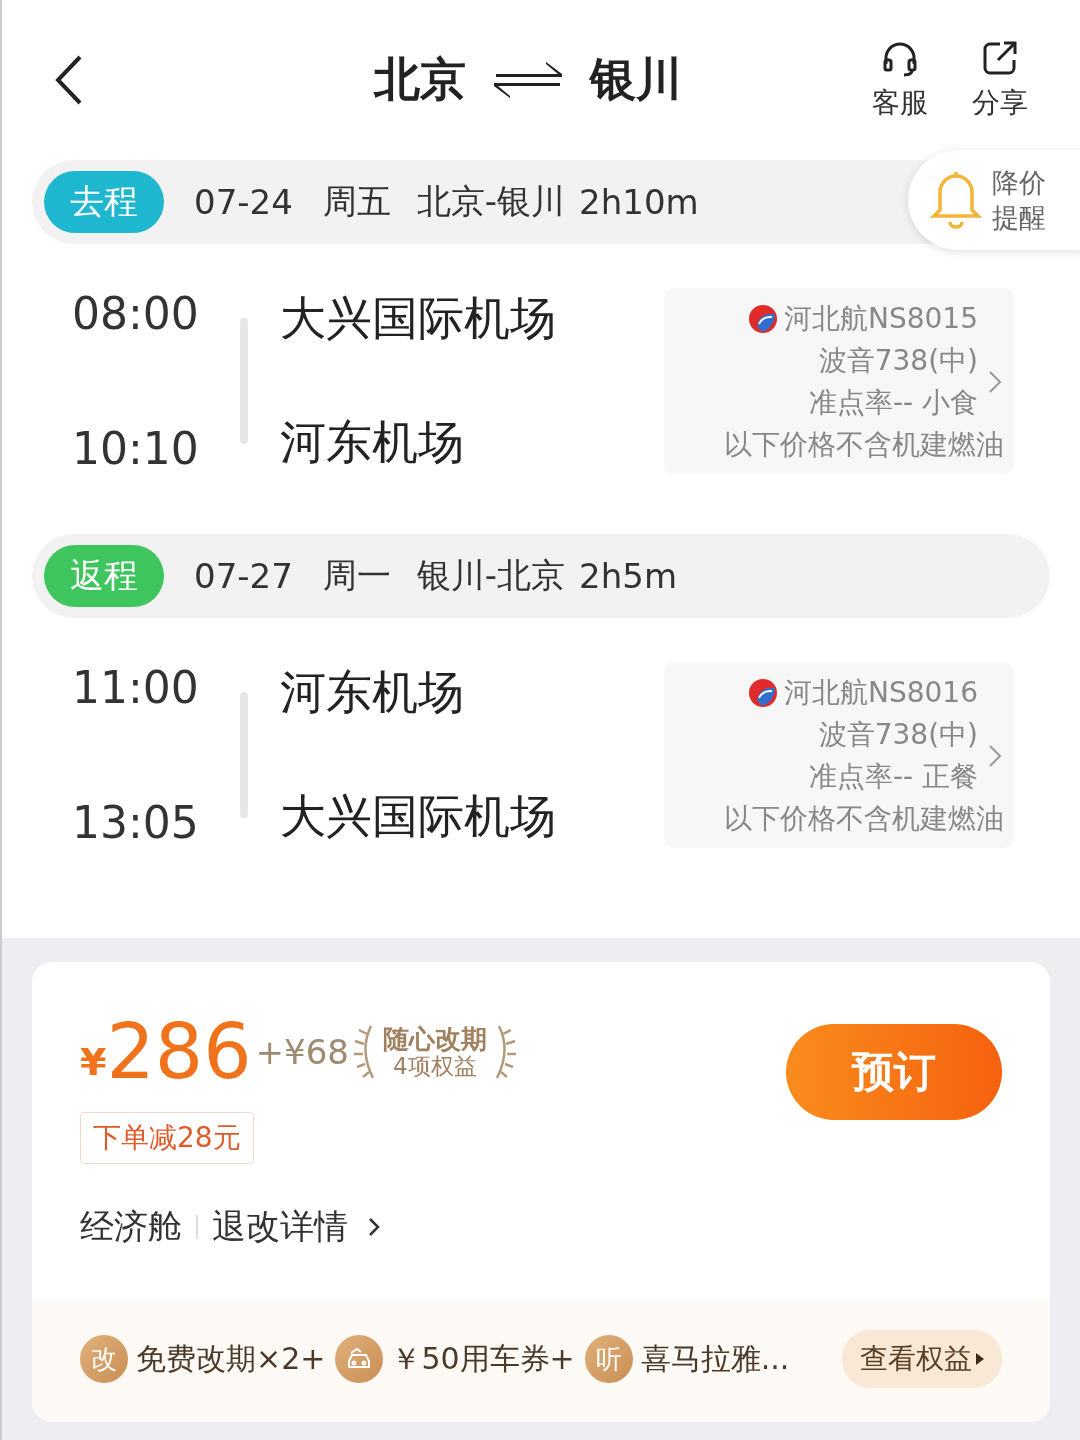 Image resolution: width=1080 pixels, height=1440 pixels. I want to click on leg-route: 银川-北京, so click(491, 575).